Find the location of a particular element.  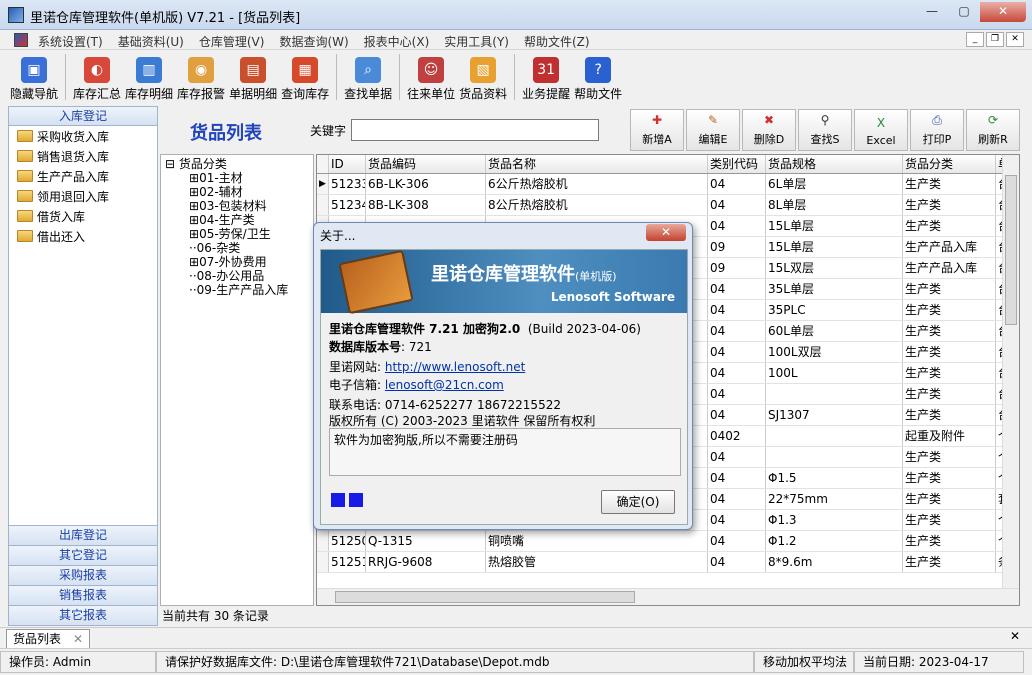

menu-system-settings: 系统设置(T) is located at coordinates (70, 41).